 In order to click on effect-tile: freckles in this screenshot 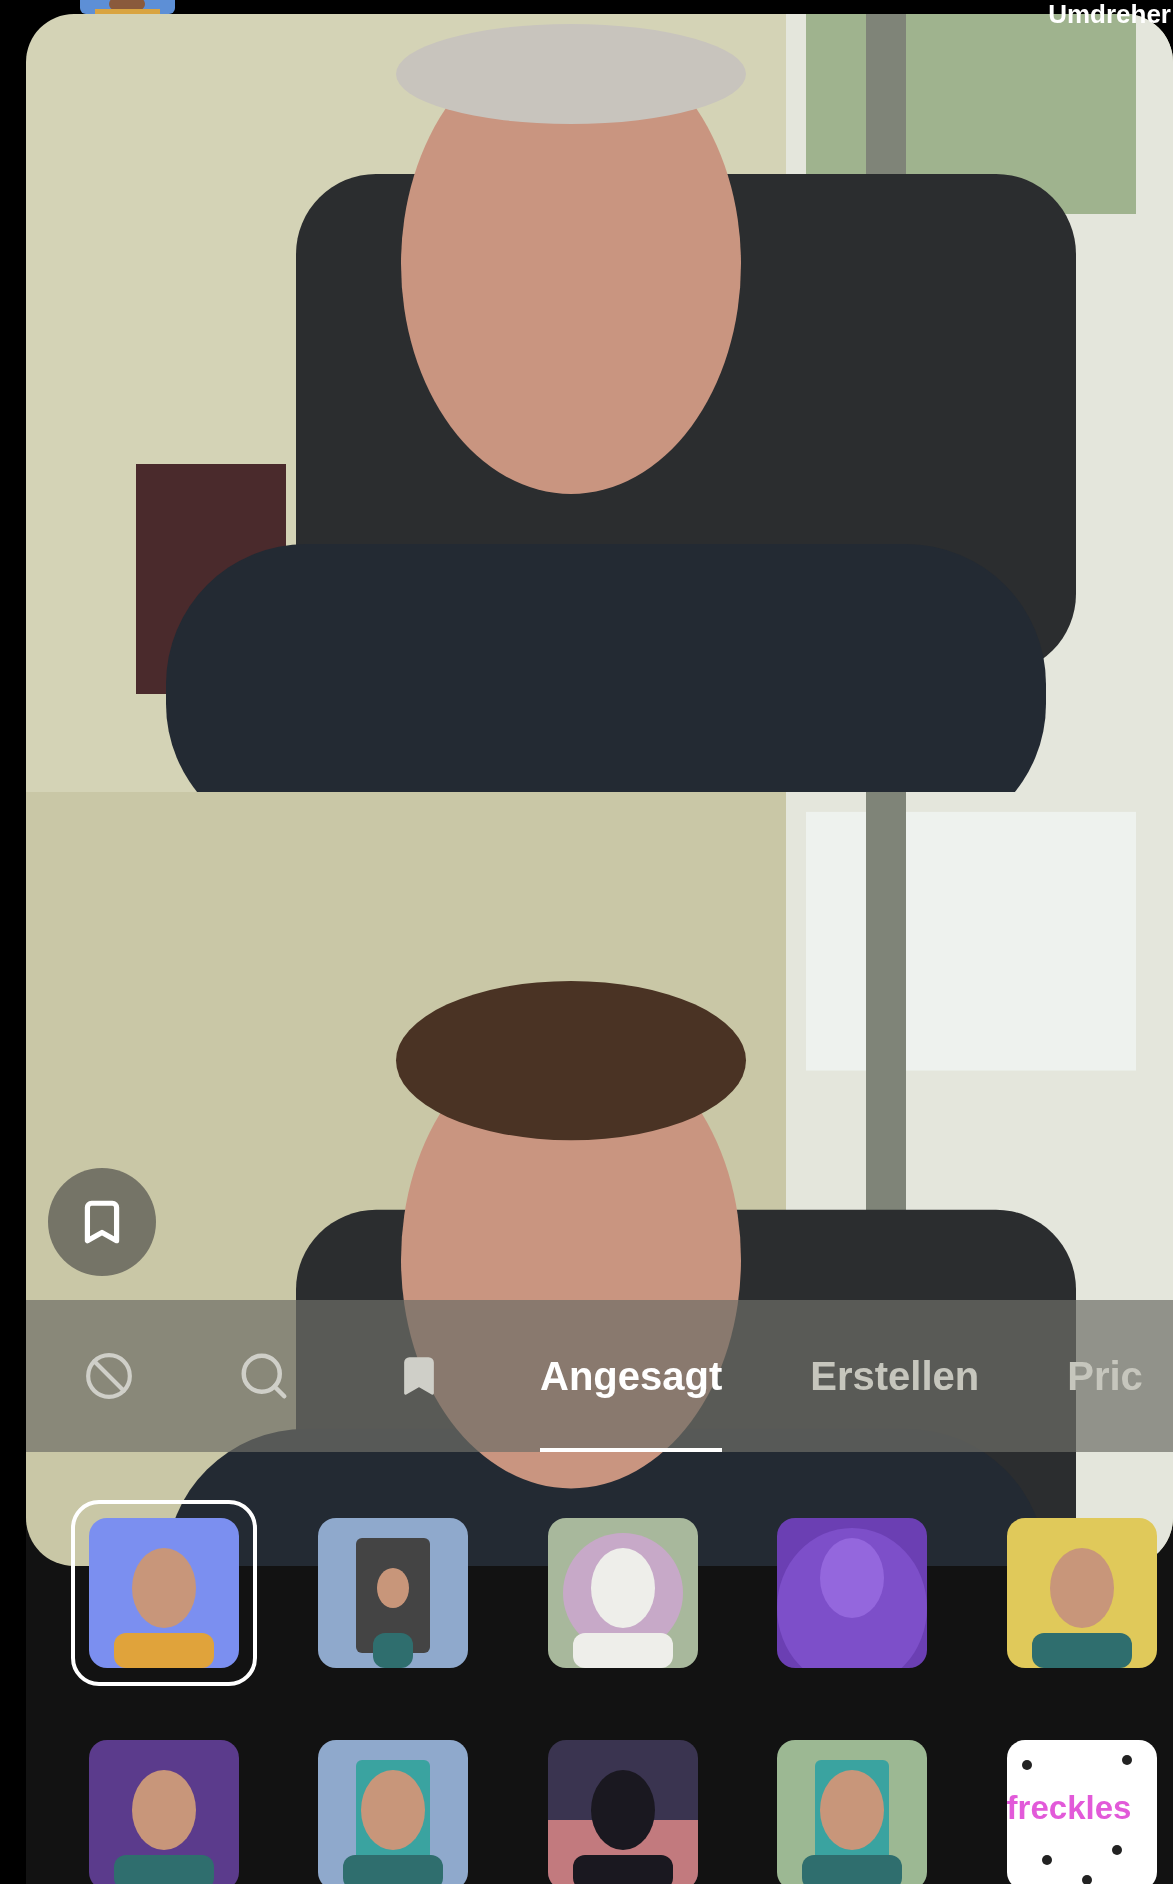, I will do `click(1080, 1803)`.